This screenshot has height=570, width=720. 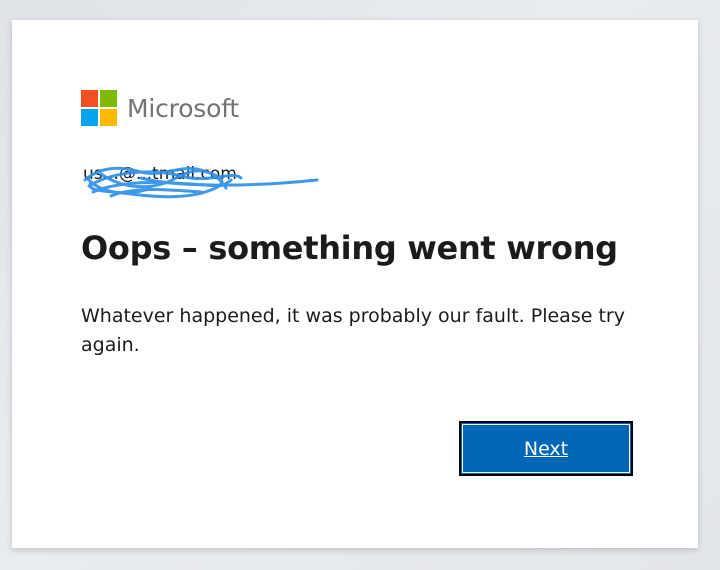 I want to click on redaction-scribble, so click(x=201, y=182).